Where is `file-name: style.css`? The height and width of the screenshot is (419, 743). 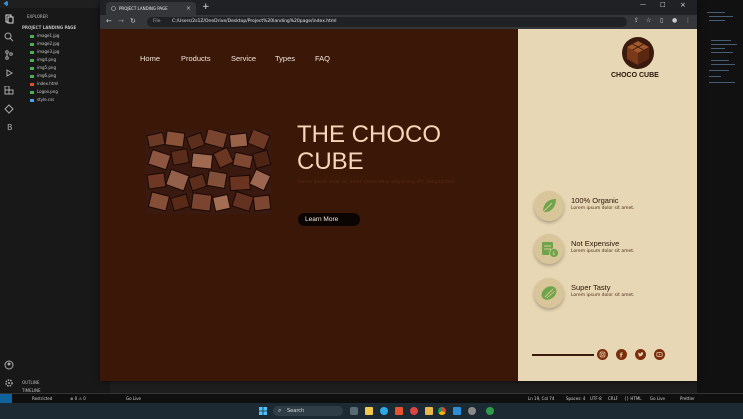 file-name: style.css is located at coordinates (46, 99).